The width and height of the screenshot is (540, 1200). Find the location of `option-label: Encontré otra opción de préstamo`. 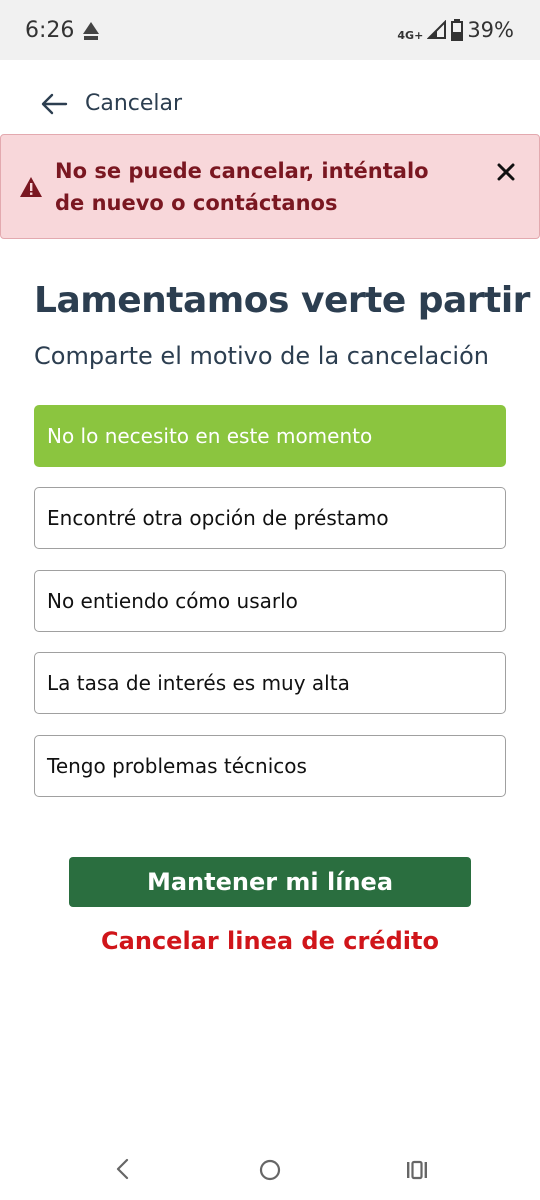

option-label: Encontré otra opción de préstamo is located at coordinates (218, 518).